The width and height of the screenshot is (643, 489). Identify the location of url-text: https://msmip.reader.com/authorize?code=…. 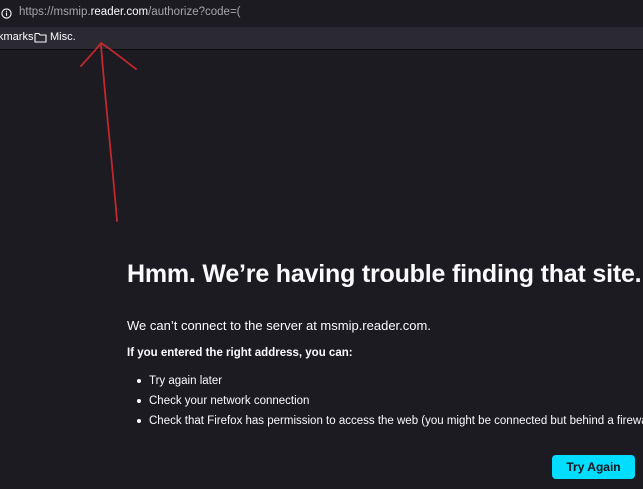
(130, 12).